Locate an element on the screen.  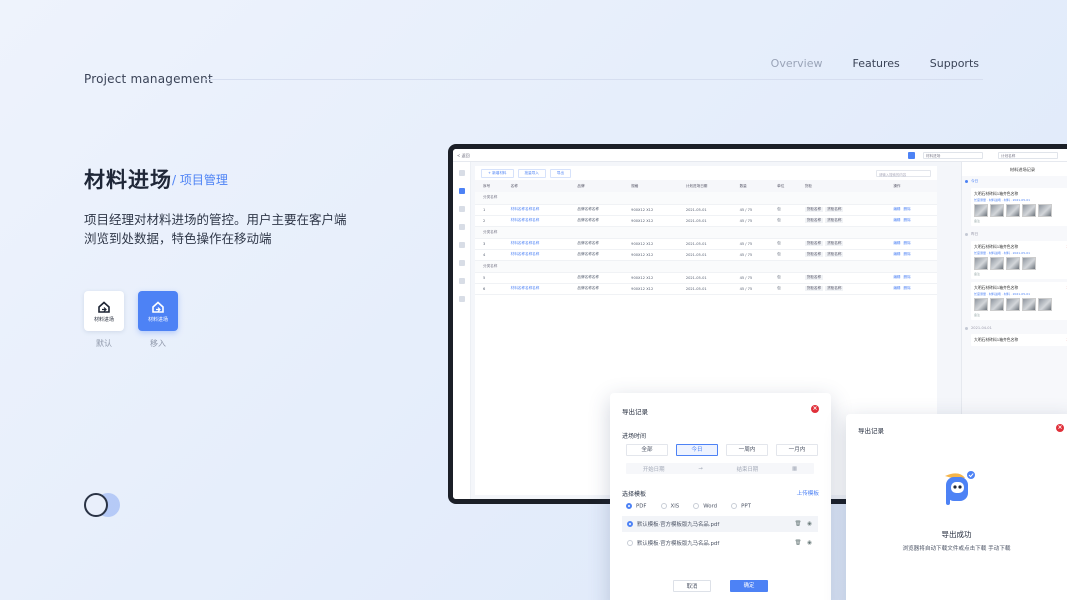
record-photos is located at coordinates (1020, 304).